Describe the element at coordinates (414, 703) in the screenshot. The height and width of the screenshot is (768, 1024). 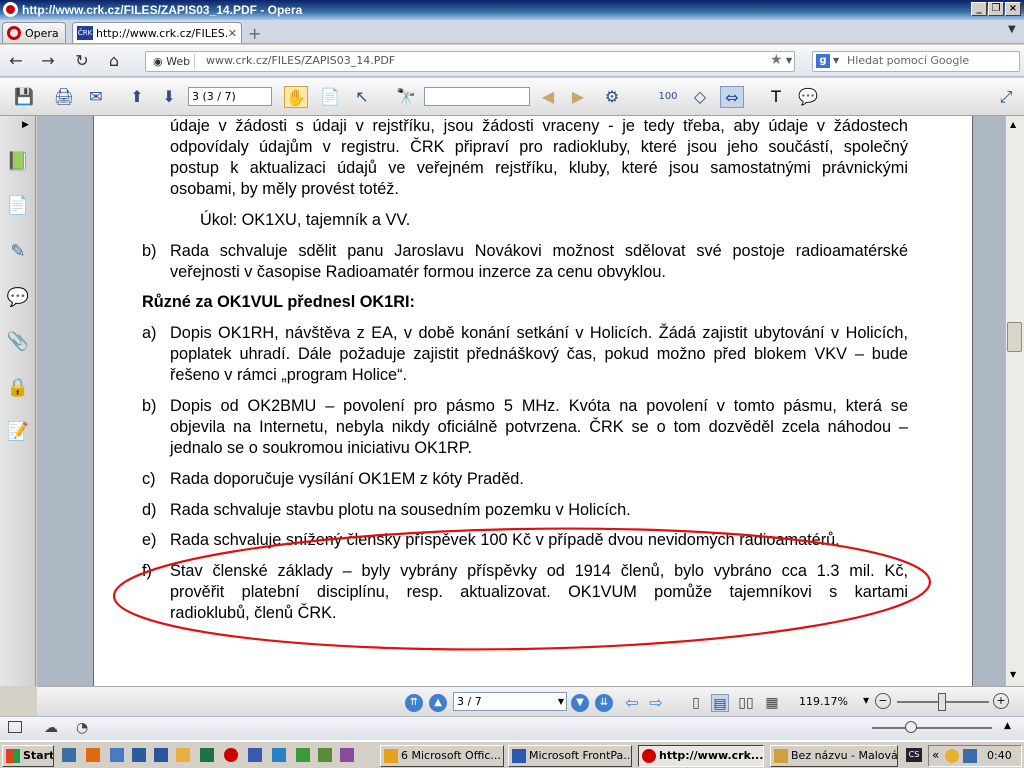
I see `first-page-icon: ⇈` at that location.